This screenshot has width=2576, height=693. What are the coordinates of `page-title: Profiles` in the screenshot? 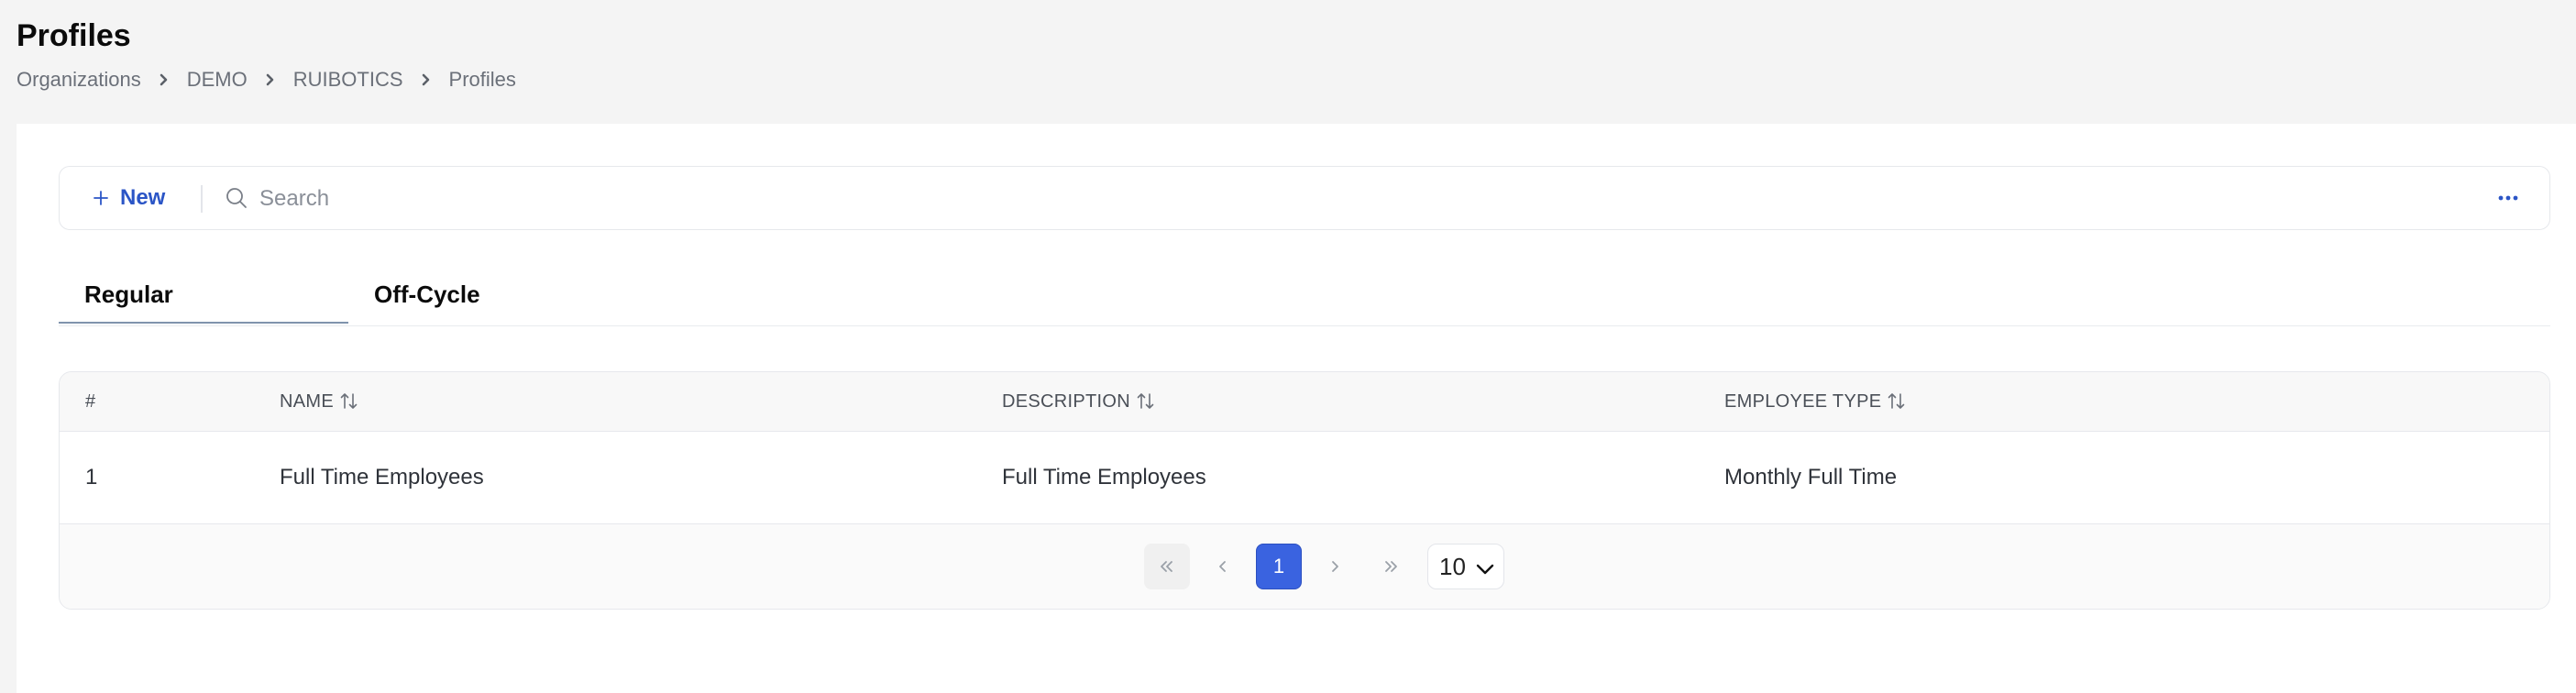 It's located at (74, 35).